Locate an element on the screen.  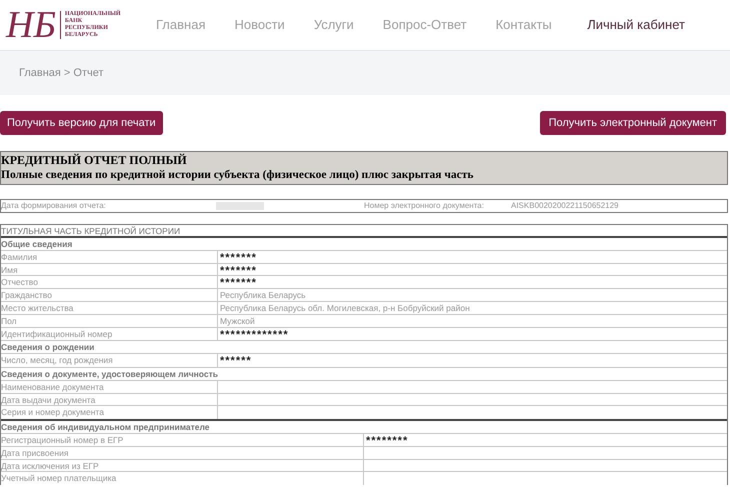
field-label: Идентификационный номер is located at coordinates (57, 334).